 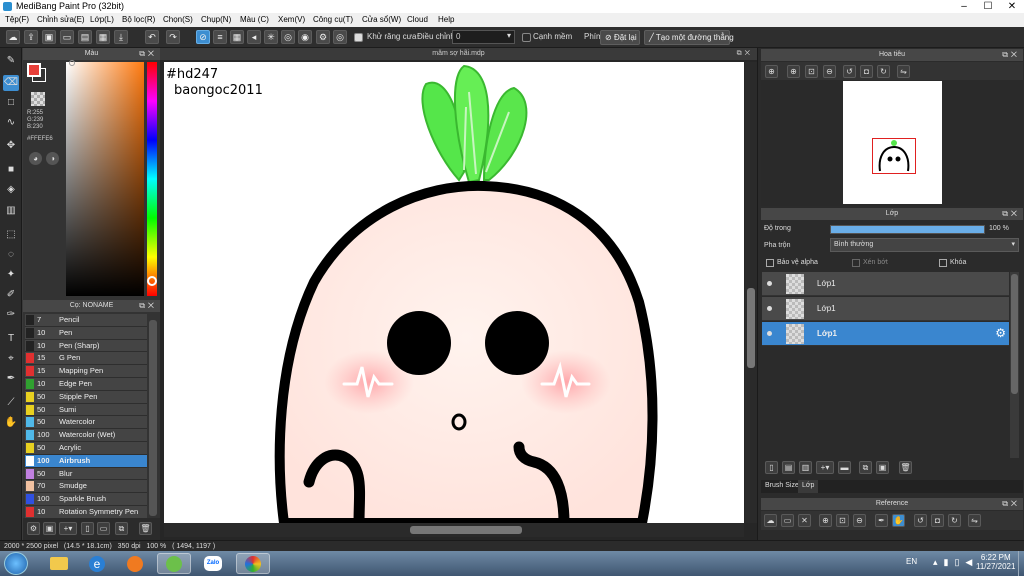 What do you see at coordinates (881, 520) in the screenshot?
I see `ref-eyedropper-icon: ✒` at bounding box center [881, 520].